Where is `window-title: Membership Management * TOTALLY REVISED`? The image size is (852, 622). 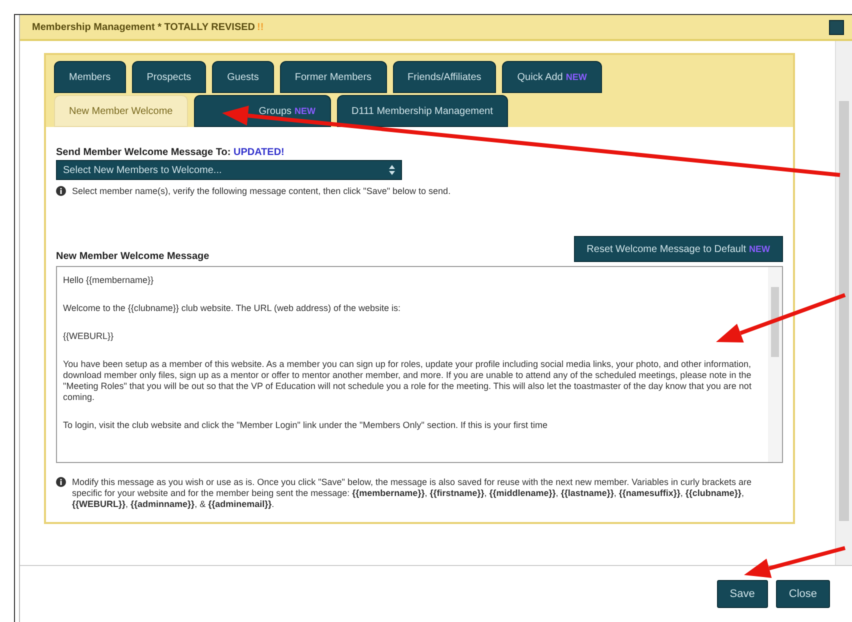
window-title: Membership Management * TOTALLY REVISED is located at coordinates (144, 27).